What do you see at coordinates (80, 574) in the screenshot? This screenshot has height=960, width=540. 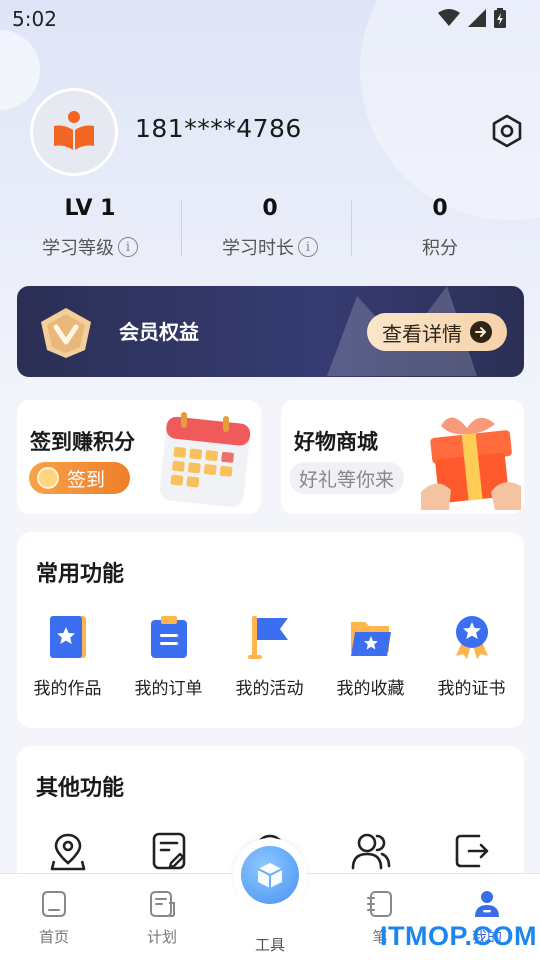 I see `section-title: 常用功能` at bounding box center [80, 574].